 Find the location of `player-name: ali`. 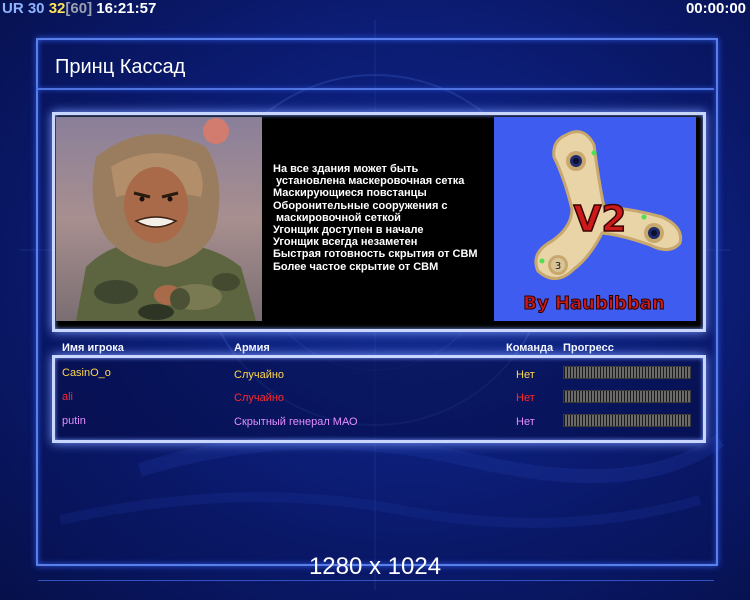

player-name: ali is located at coordinates (68, 397).